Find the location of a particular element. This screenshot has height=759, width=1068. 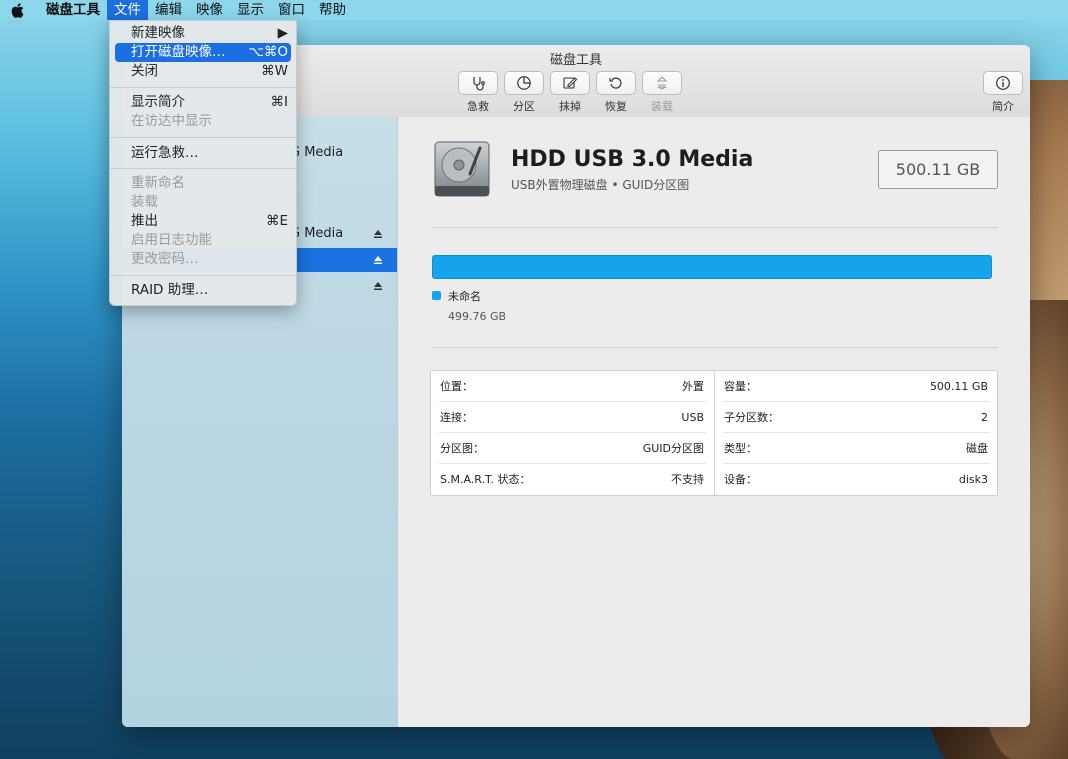

info-key: 位置： is located at coordinates (456, 386).